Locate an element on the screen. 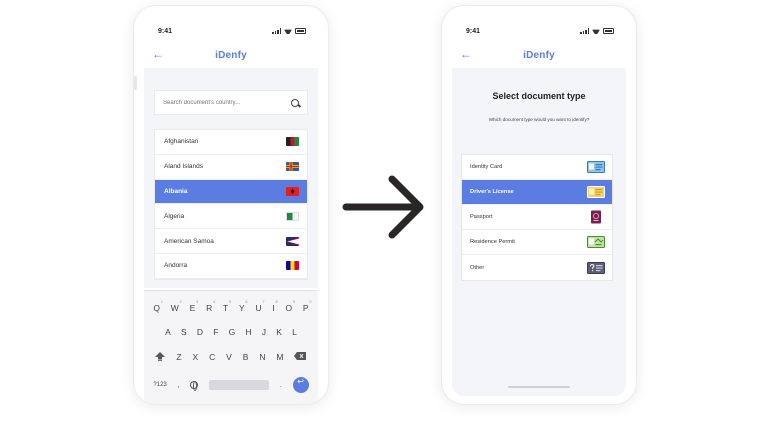 The width and height of the screenshot is (768, 427). globe-icon is located at coordinates (194, 386).